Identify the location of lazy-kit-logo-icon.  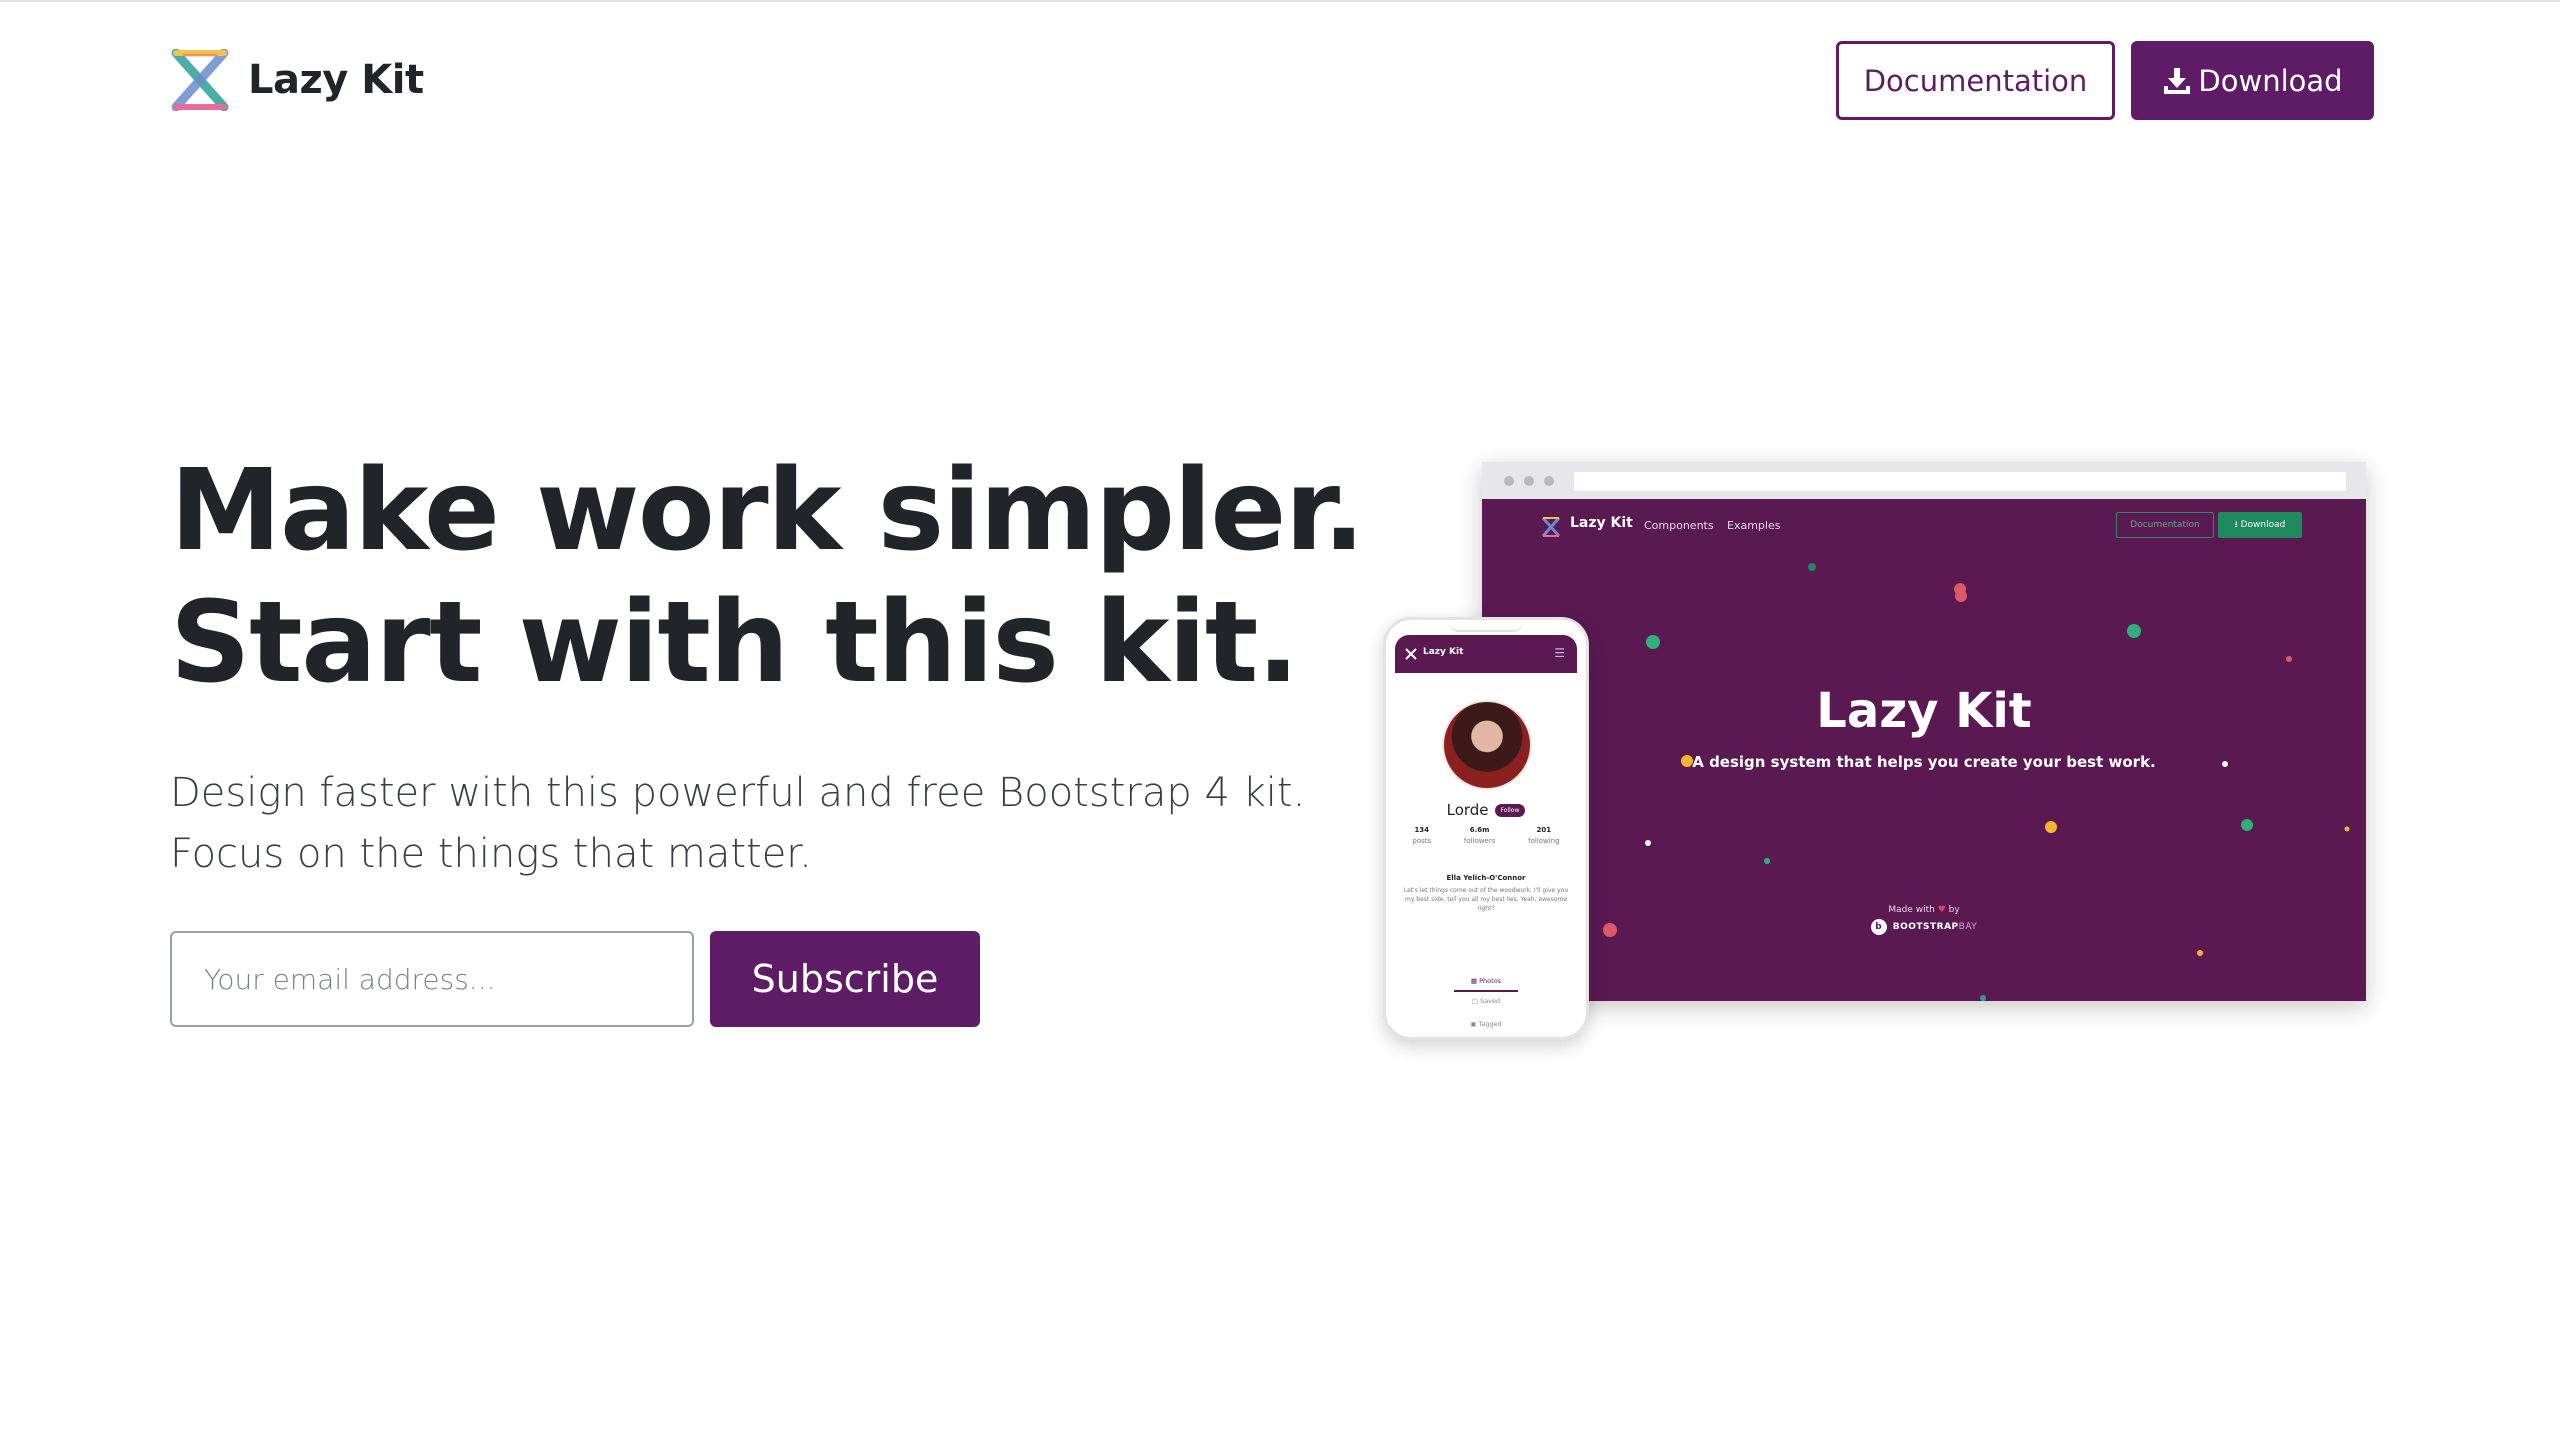
(200, 80).